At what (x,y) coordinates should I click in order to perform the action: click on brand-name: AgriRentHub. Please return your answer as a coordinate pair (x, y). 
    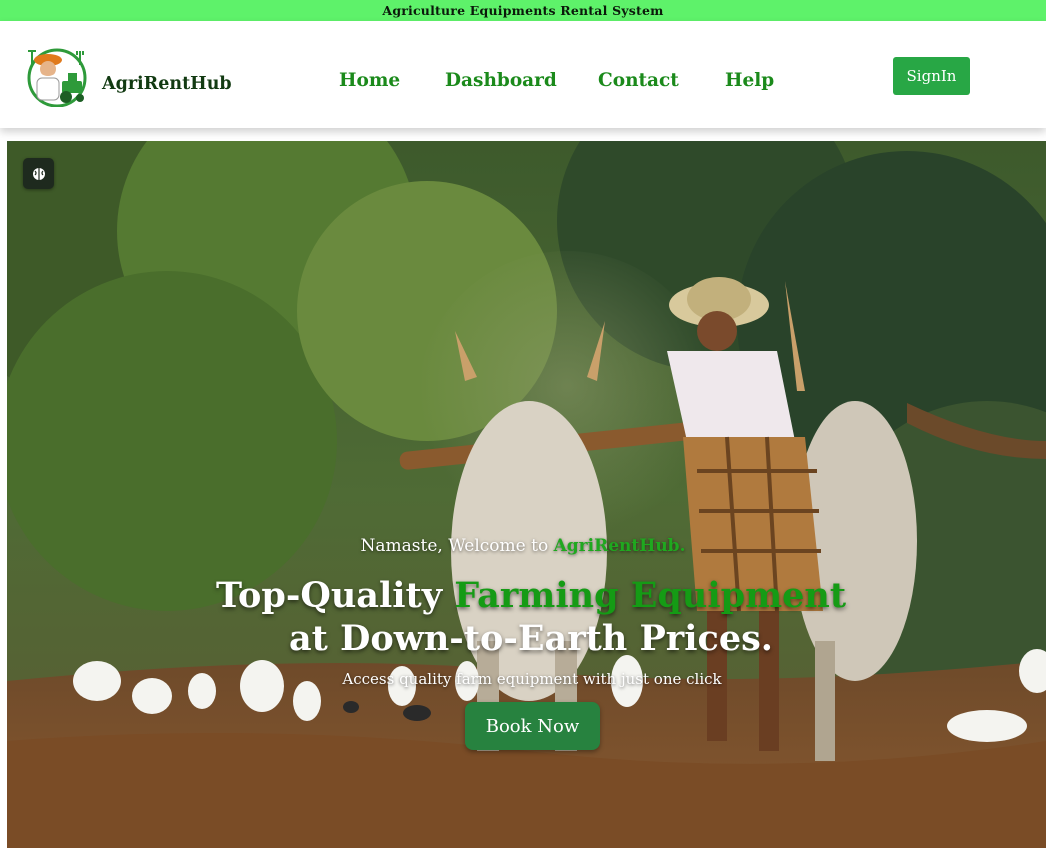
    Looking at the image, I should click on (167, 84).